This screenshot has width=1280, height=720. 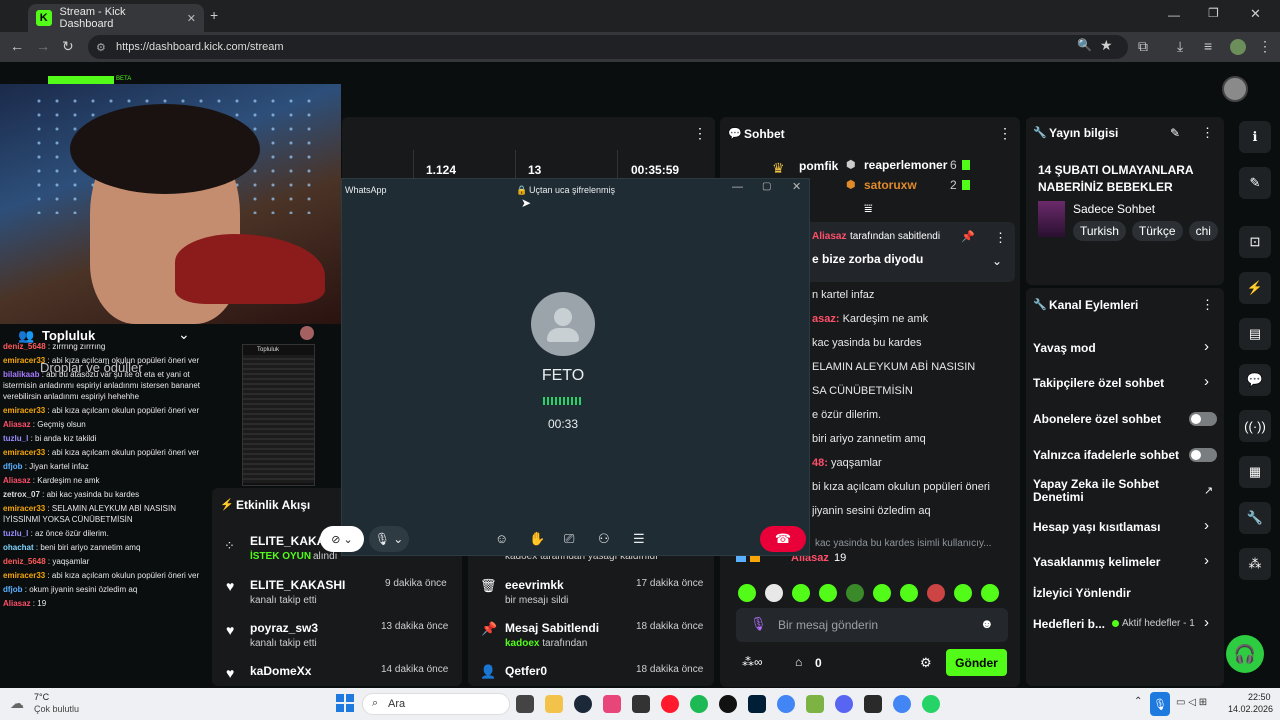 What do you see at coordinates (987, 623) in the screenshot?
I see `emoji-picker-icon: ☻` at bounding box center [987, 623].